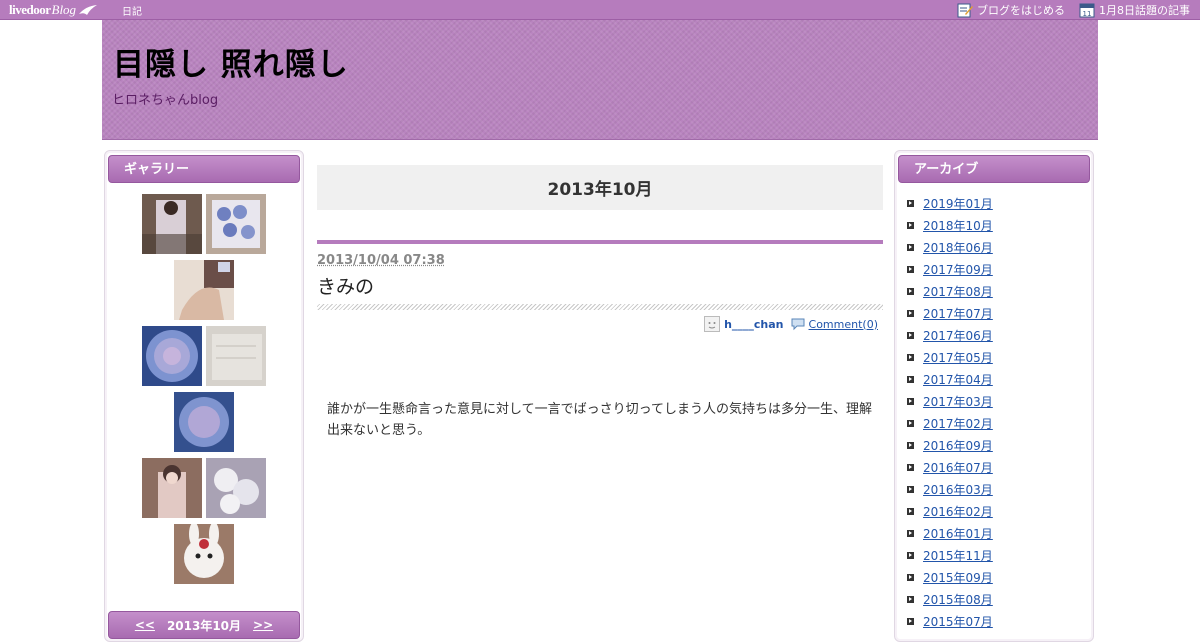 This screenshot has width=1200, height=642. I want to click on post-title: きみの, so click(345, 285).